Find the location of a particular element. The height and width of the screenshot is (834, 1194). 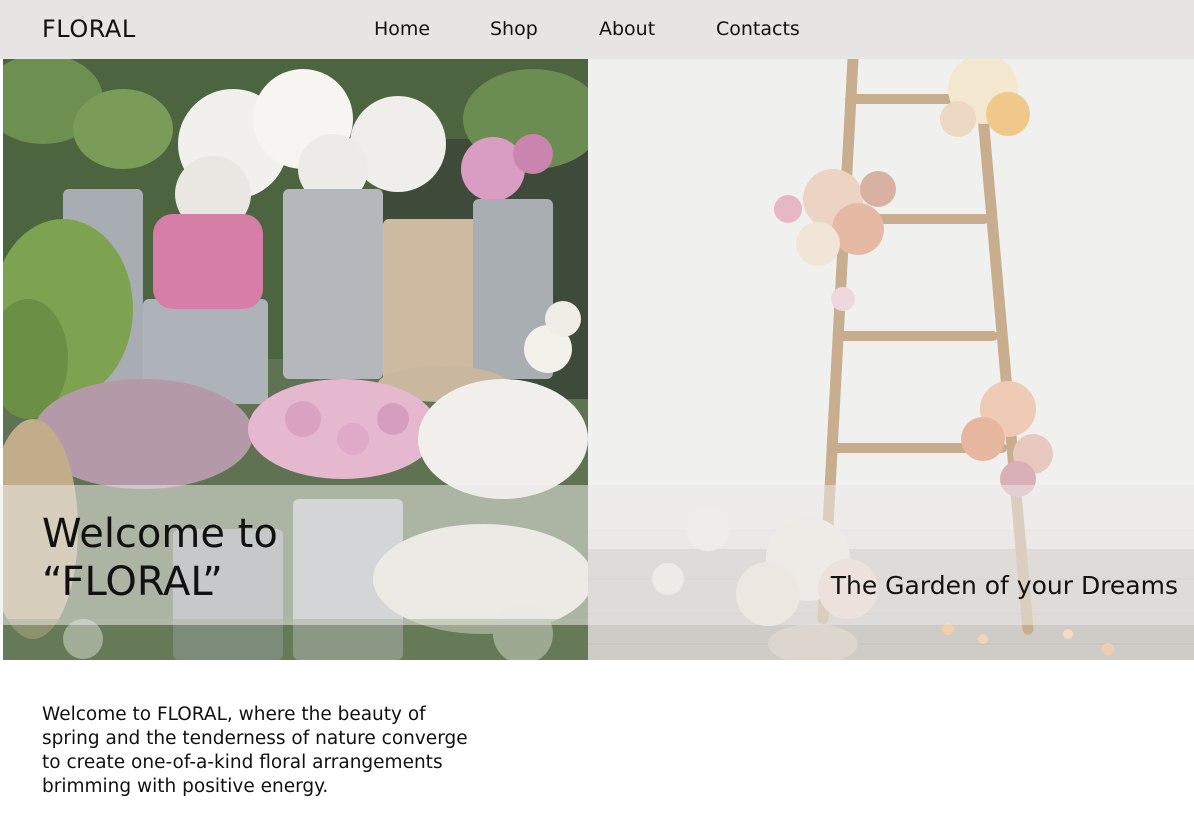

nav-link-about: About is located at coordinates (627, 29).